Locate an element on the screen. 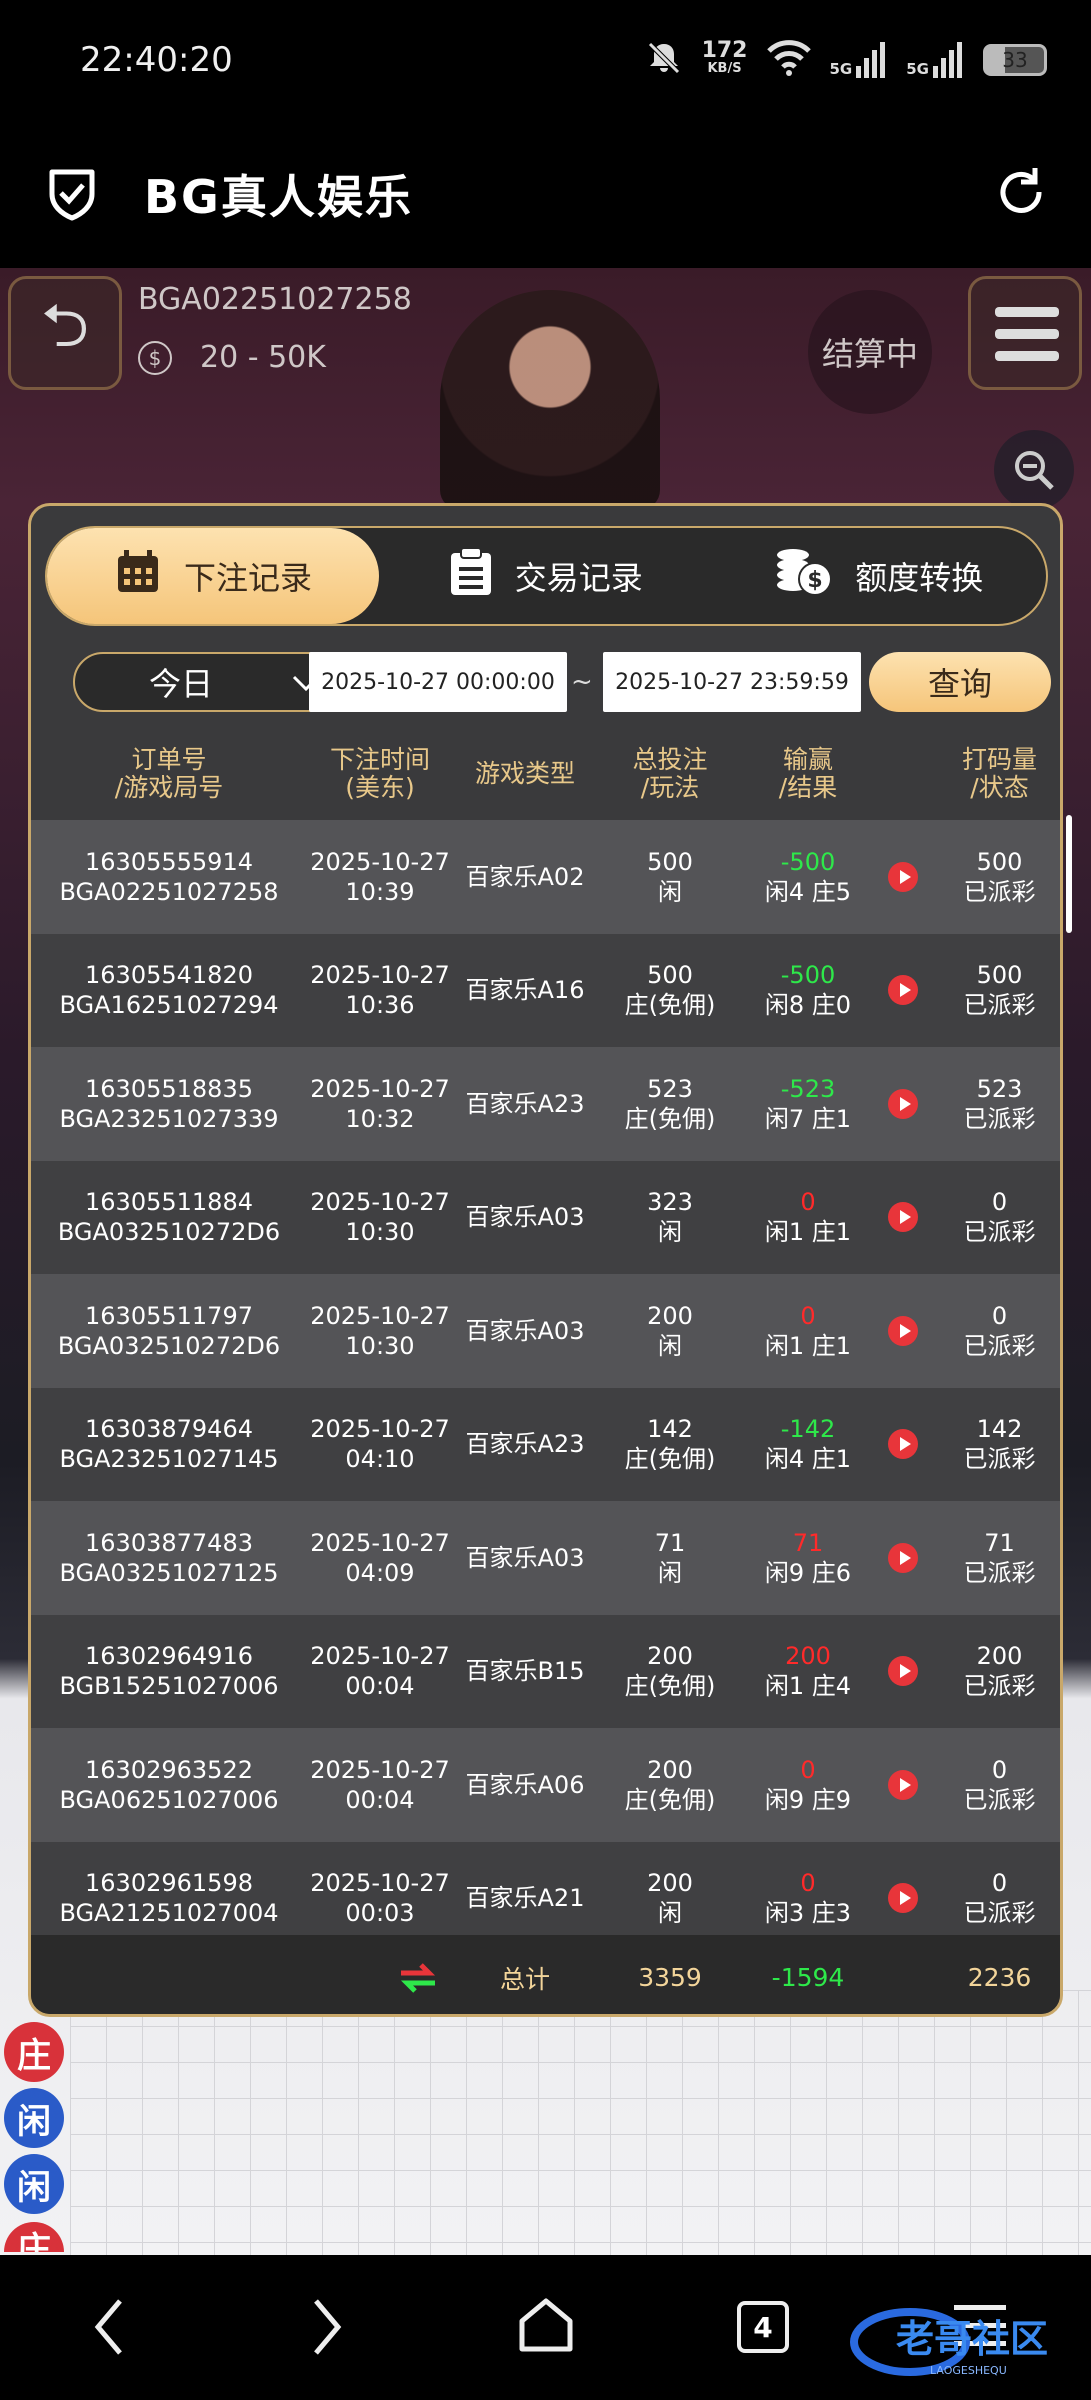  tab-transactions: 交易记录 is located at coordinates (546, 576).